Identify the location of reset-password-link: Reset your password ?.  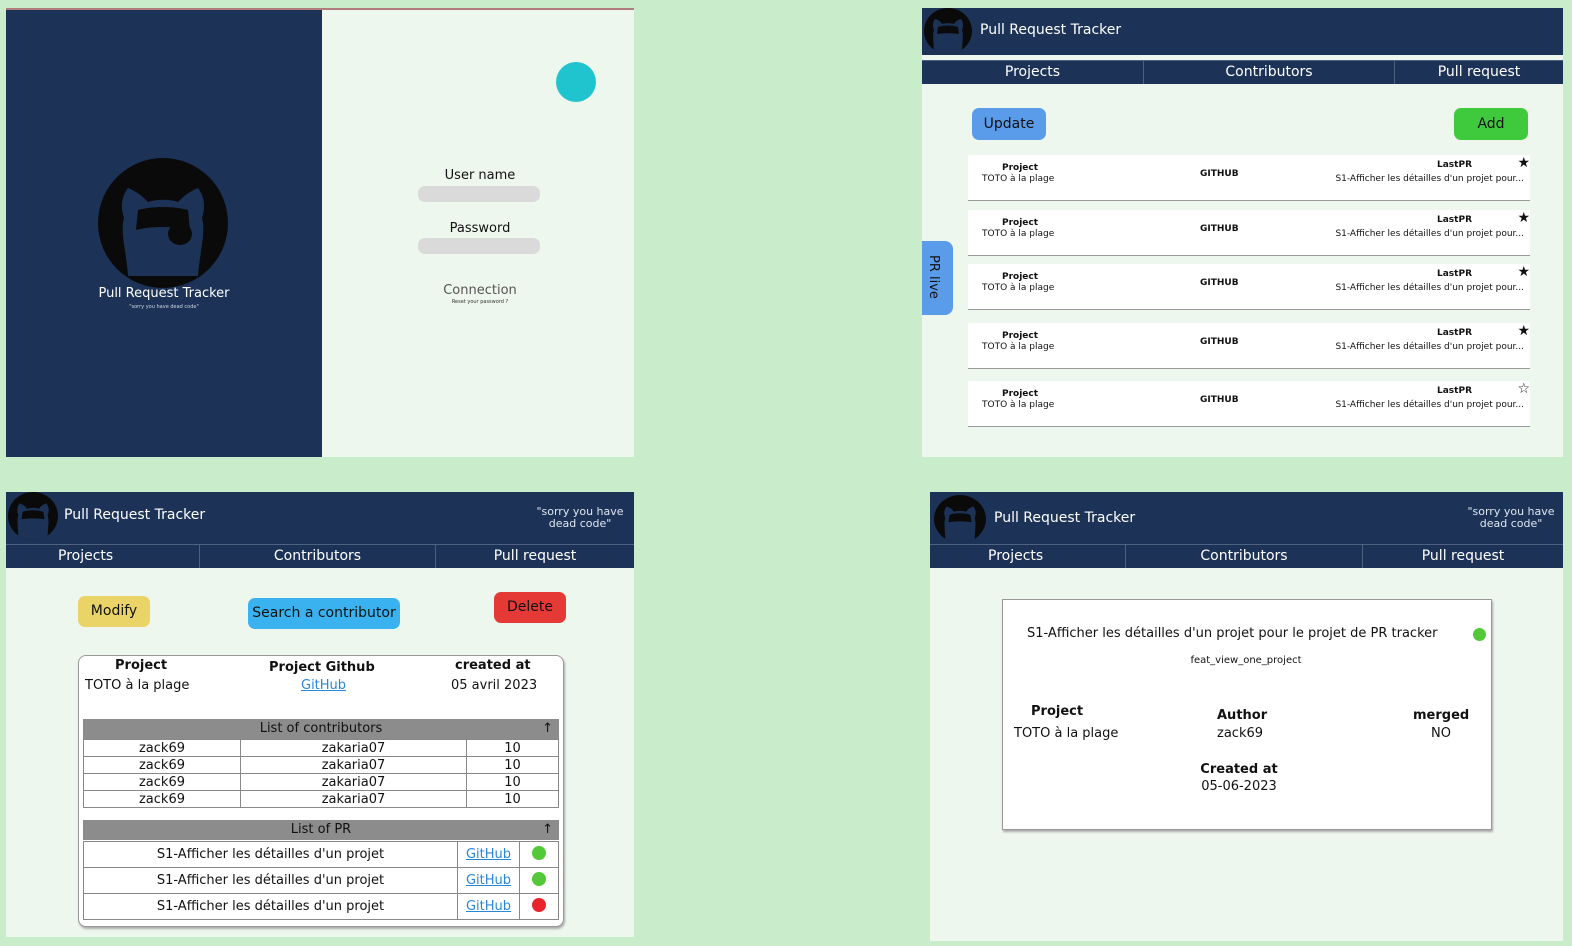
(480, 302).